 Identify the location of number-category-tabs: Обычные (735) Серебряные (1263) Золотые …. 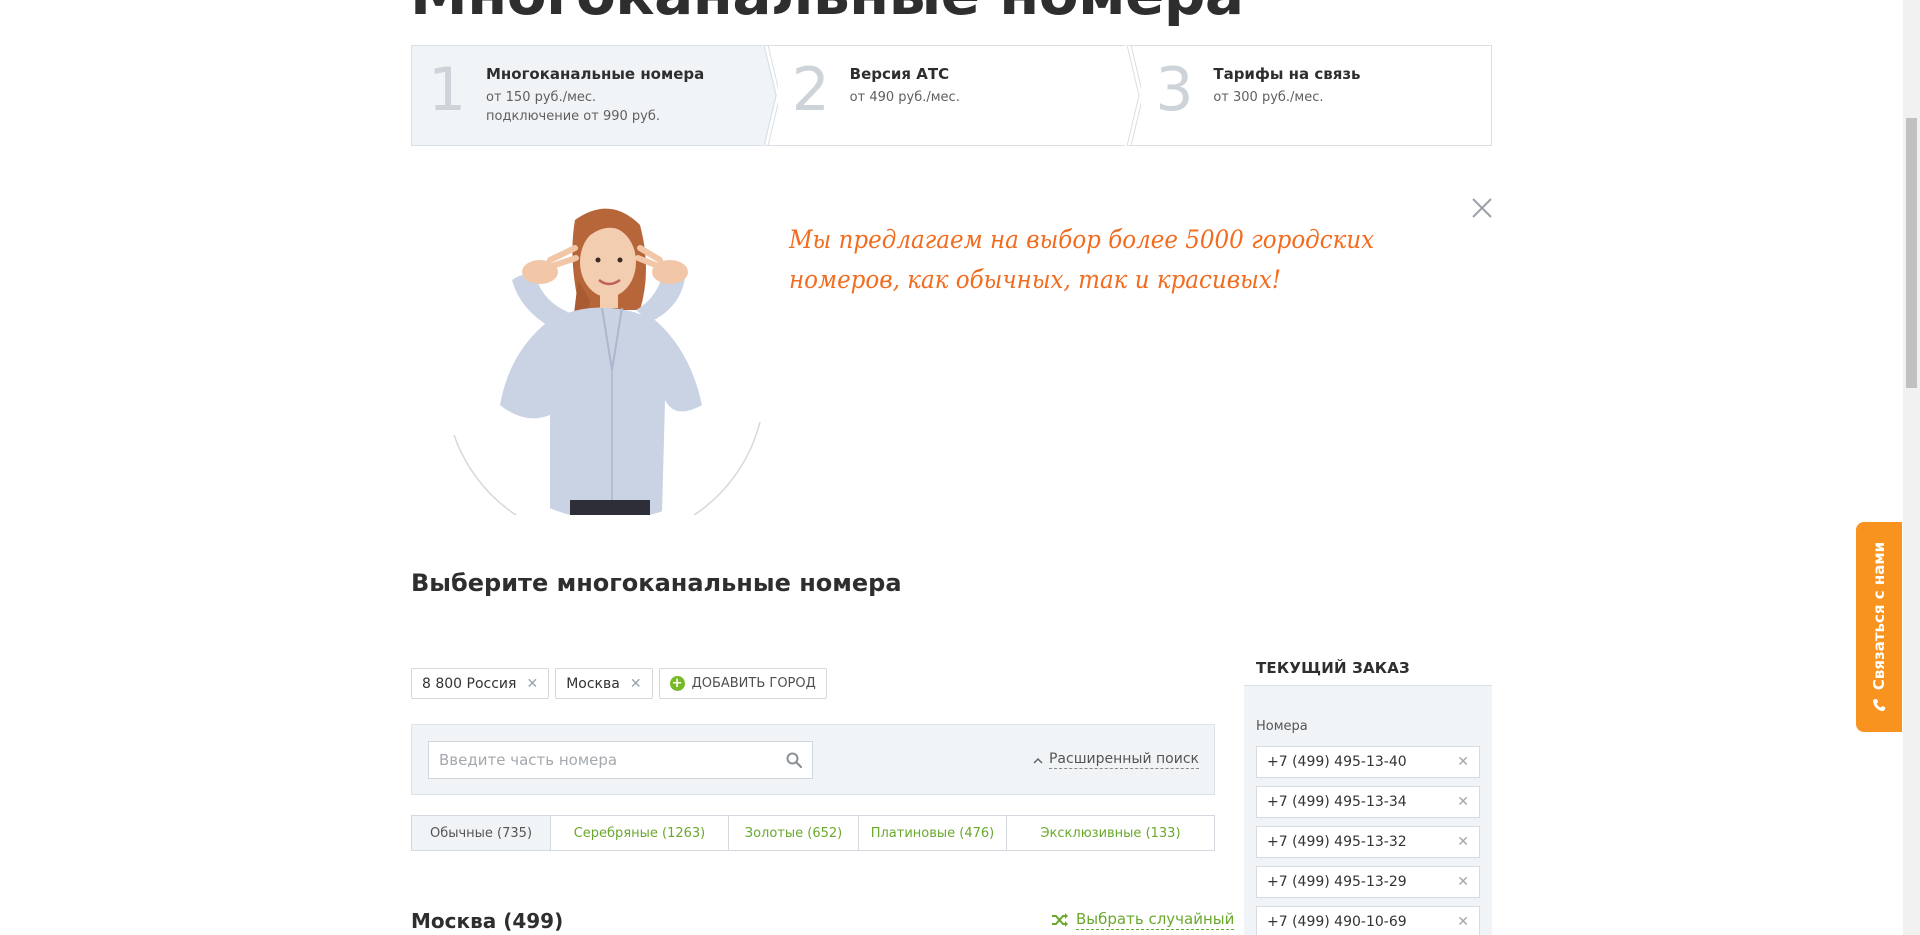
(813, 833).